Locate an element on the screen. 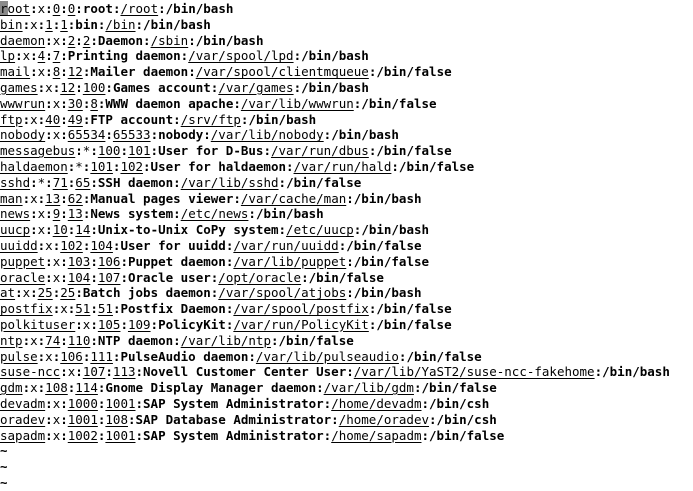 The height and width of the screenshot is (491, 693). field-shell: /bin/csh is located at coordinates (466, 419).